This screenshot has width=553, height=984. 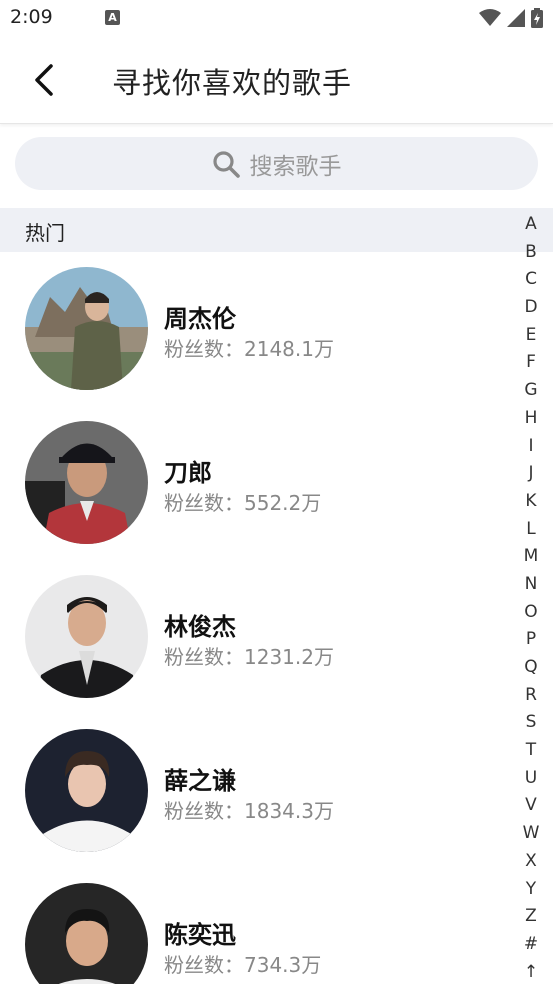 I want to click on artist-name: 刀郎, so click(x=188, y=473).